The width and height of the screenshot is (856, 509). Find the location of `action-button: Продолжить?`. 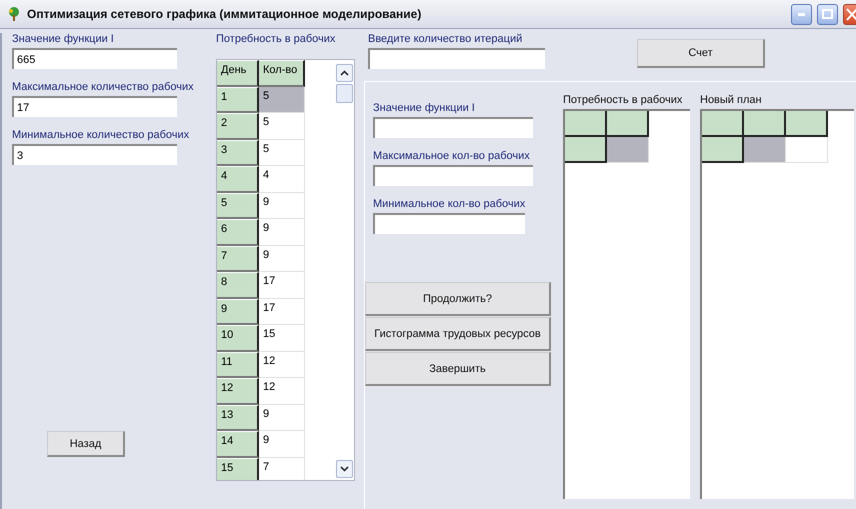

action-button: Продолжить? is located at coordinates (458, 299).